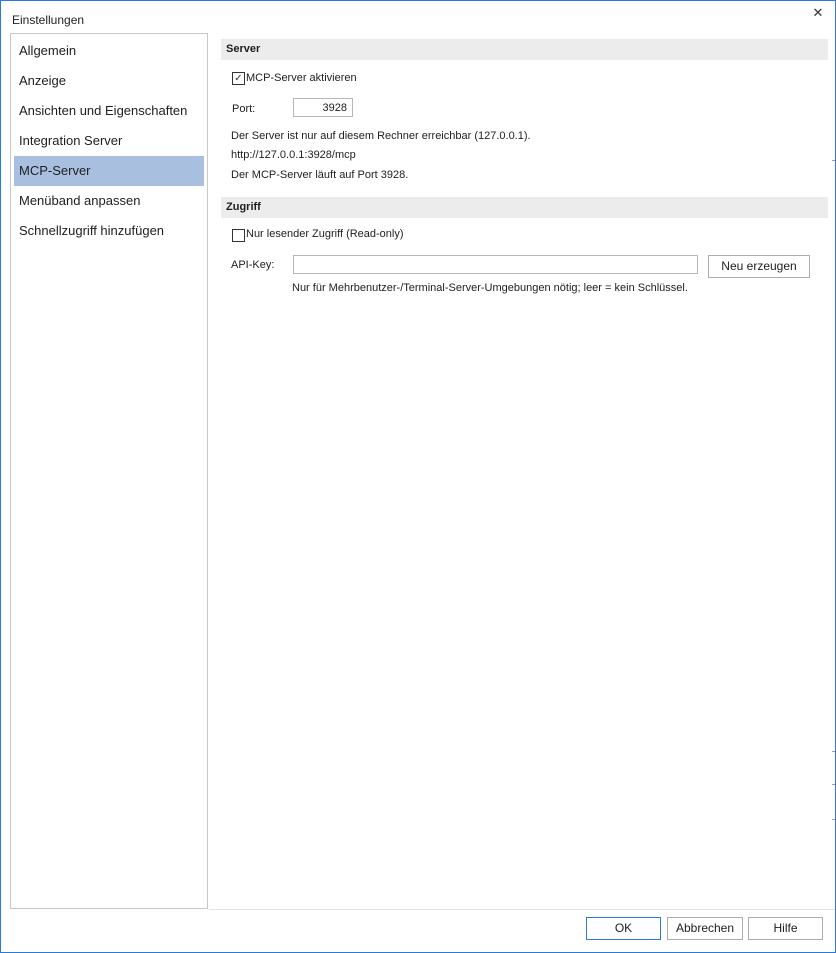  I want to click on port-input, so click(323, 107).